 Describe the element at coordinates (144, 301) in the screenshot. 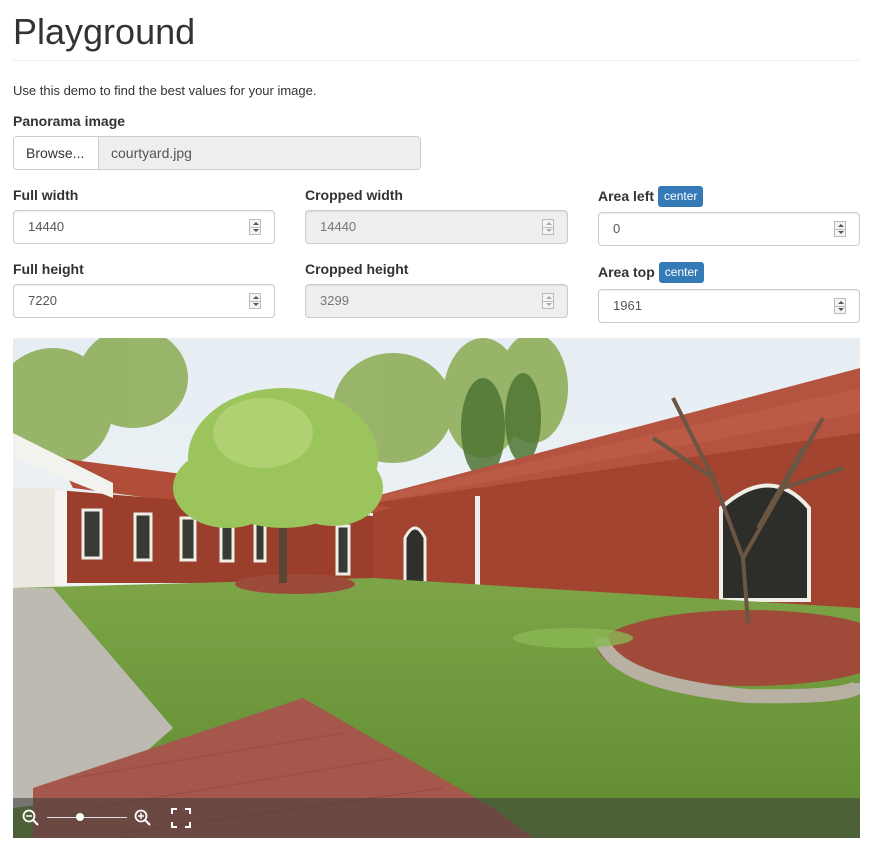

I see `full-height-input: 7220` at that location.